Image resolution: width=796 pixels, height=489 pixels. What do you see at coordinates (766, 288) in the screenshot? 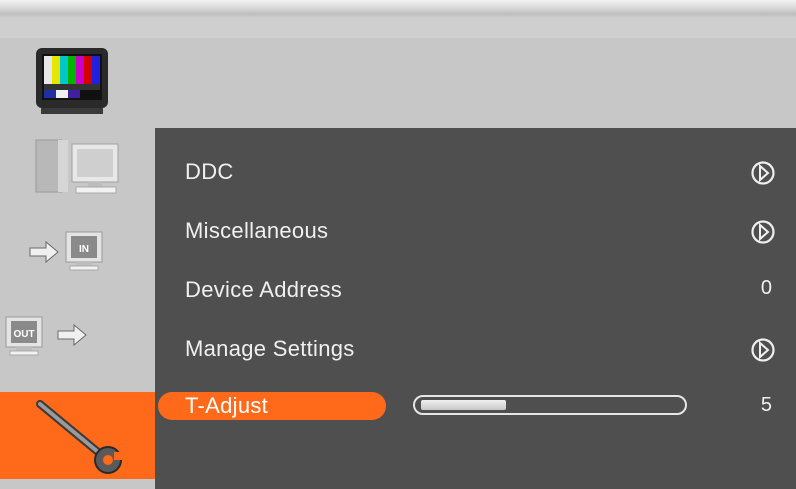
I see `device-address-value: 0` at bounding box center [766, 288].